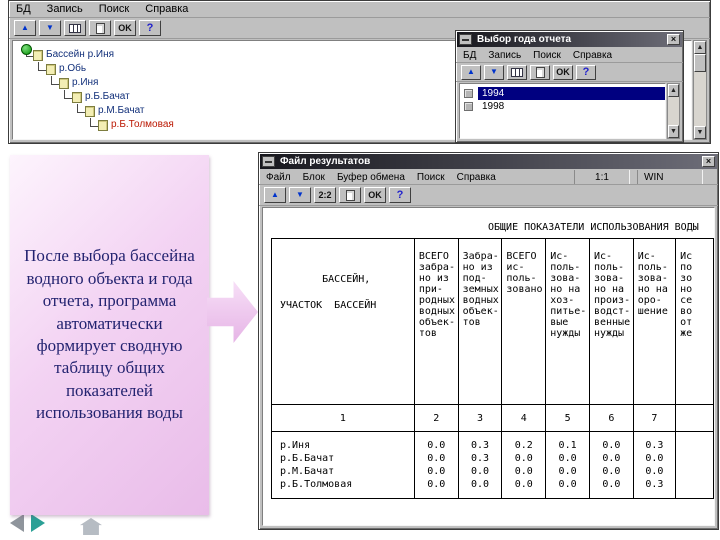 The height and width of the screenshot is (540, 720). Describe the element at coordinates (371, 177) in the screenshot. I see `menu-item: Буфер обмена` at that location.